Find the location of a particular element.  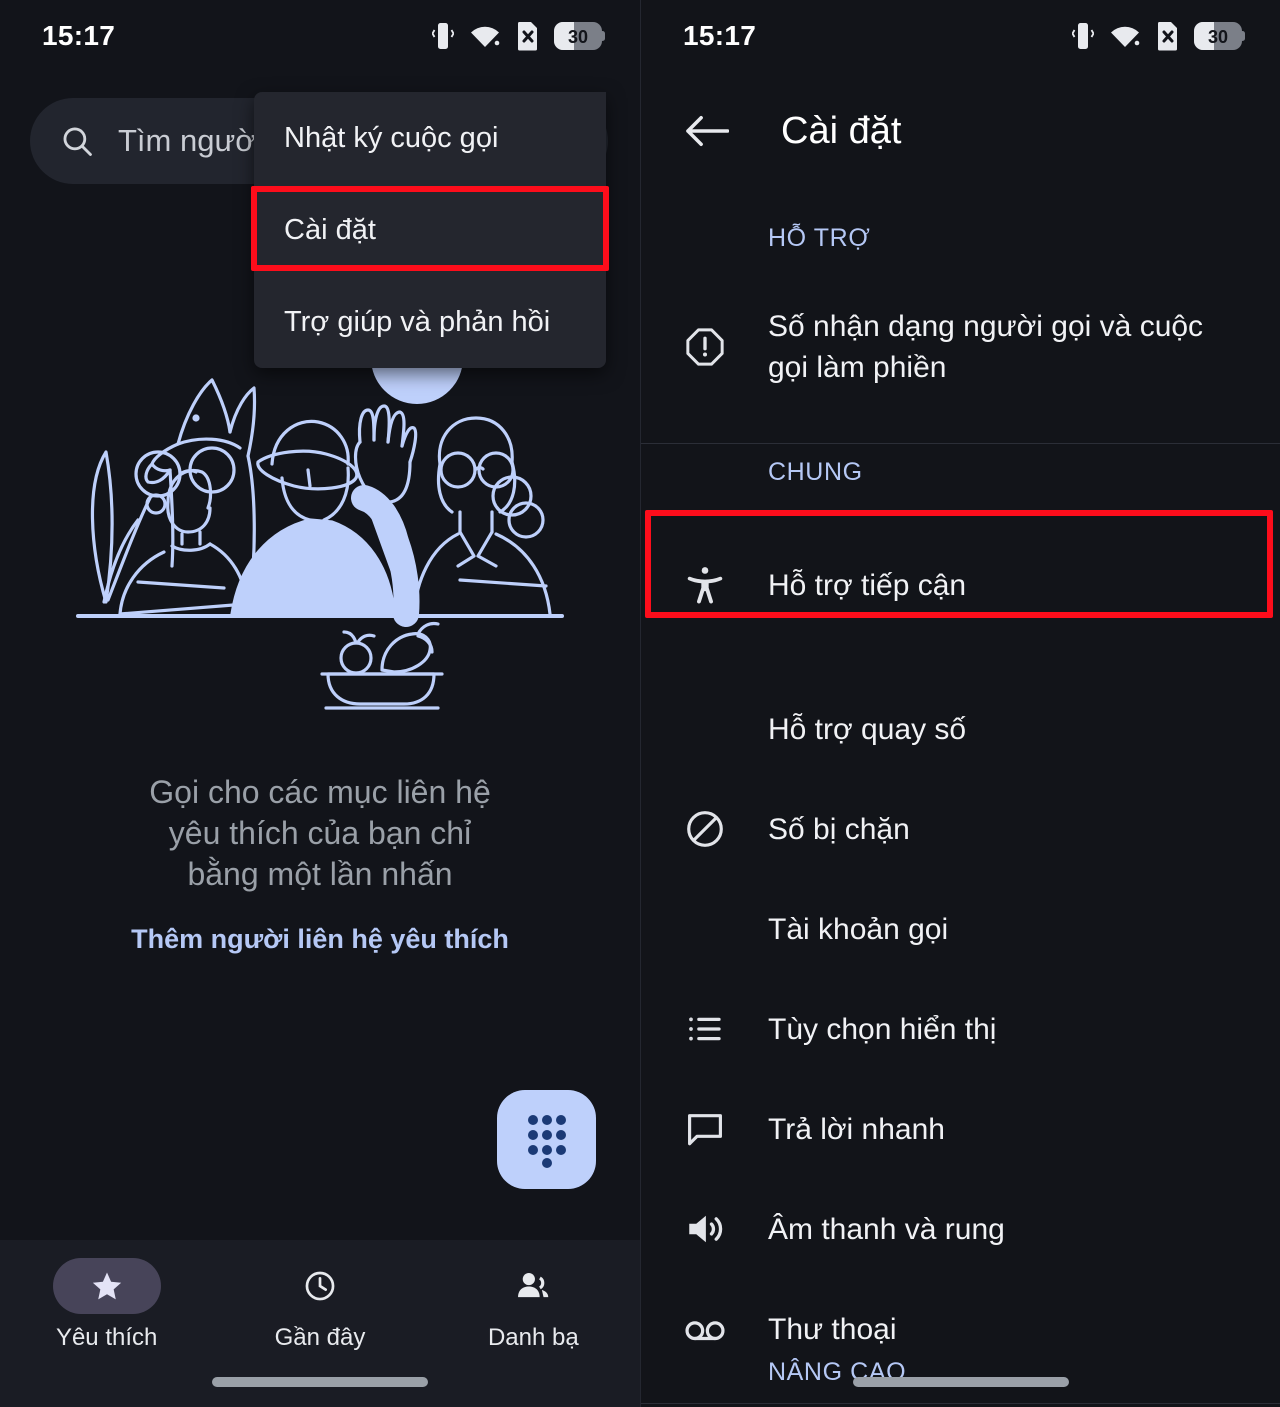

setting-label-blocked-numbers: Số bị chặn is located at coordinates (839, 829).